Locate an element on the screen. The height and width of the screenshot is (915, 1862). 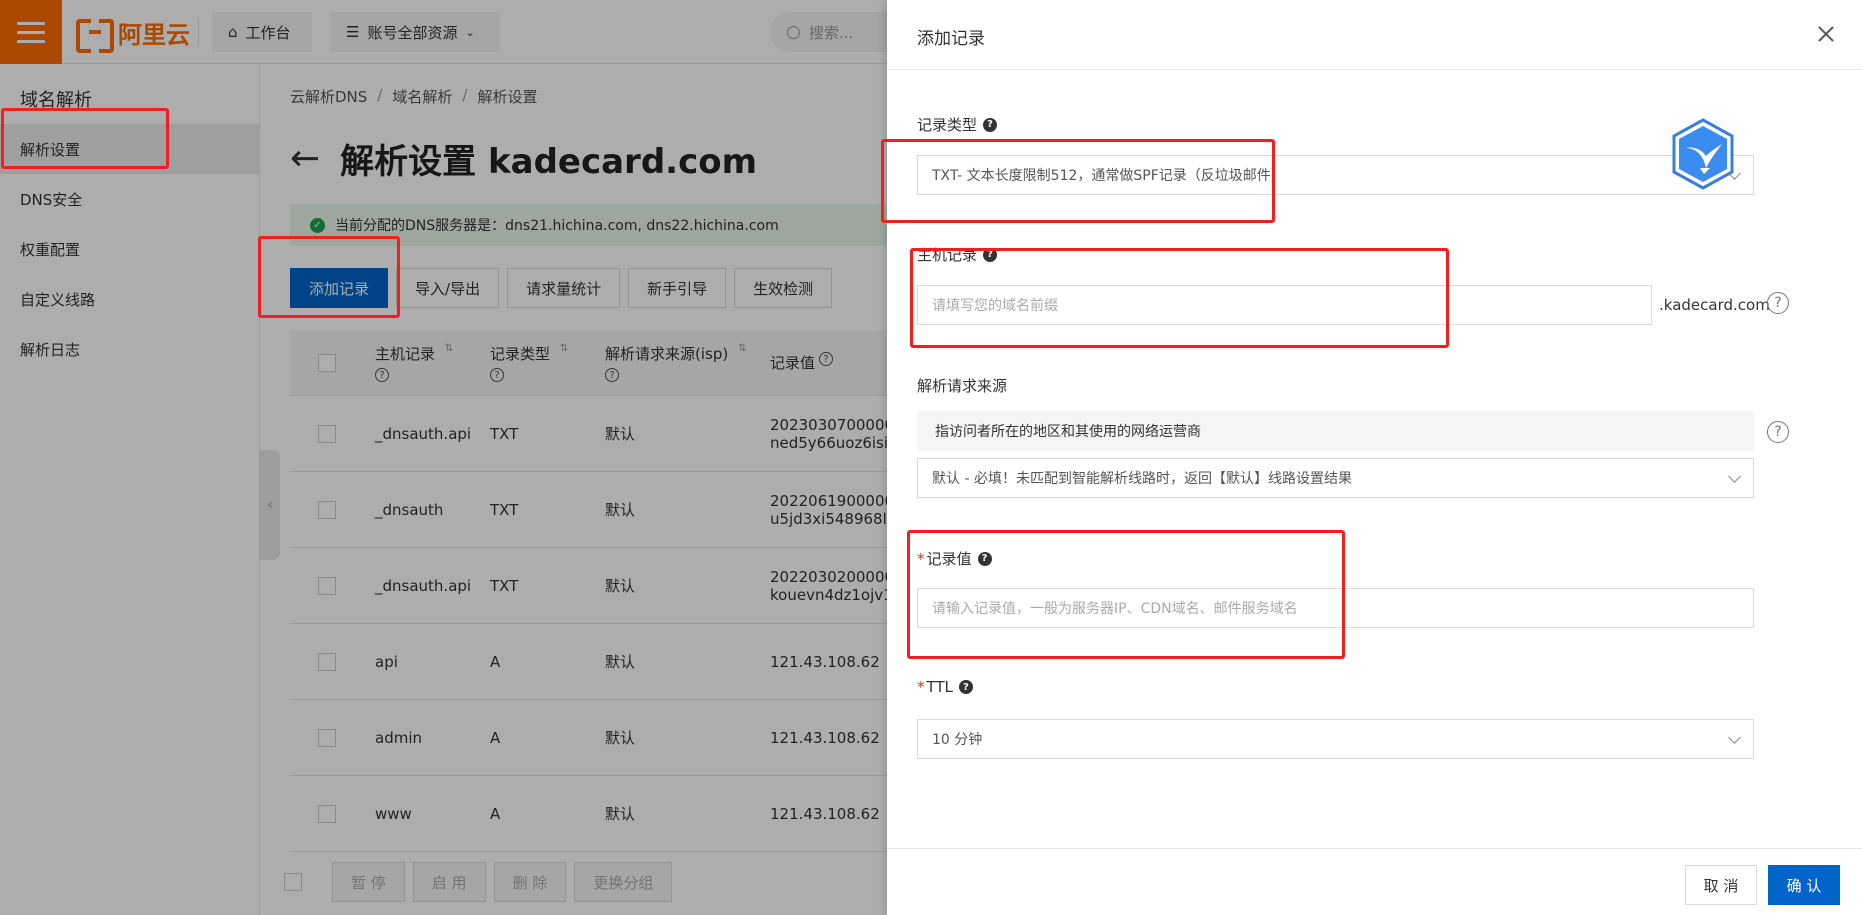
bird-logo-icon is located at coordinates (1703, 154).